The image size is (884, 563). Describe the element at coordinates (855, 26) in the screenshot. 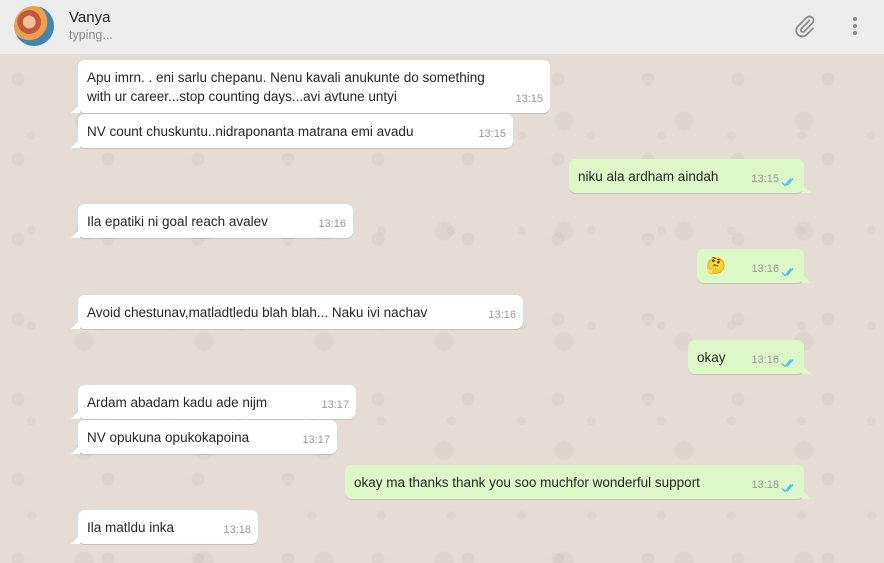

I see `more-vertical-icon` at that location.